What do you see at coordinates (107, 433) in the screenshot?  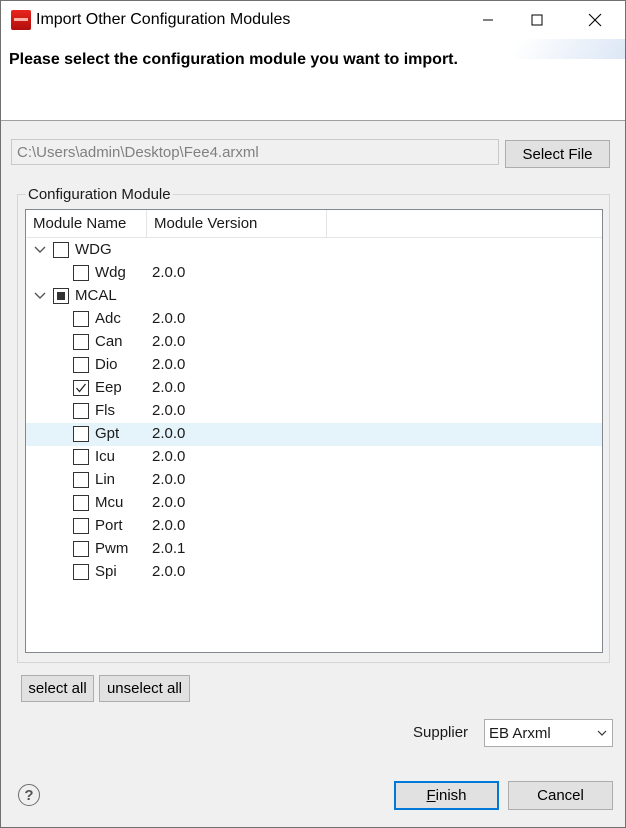 I see `module-name: Gpt` at bounding box center [107, 433].